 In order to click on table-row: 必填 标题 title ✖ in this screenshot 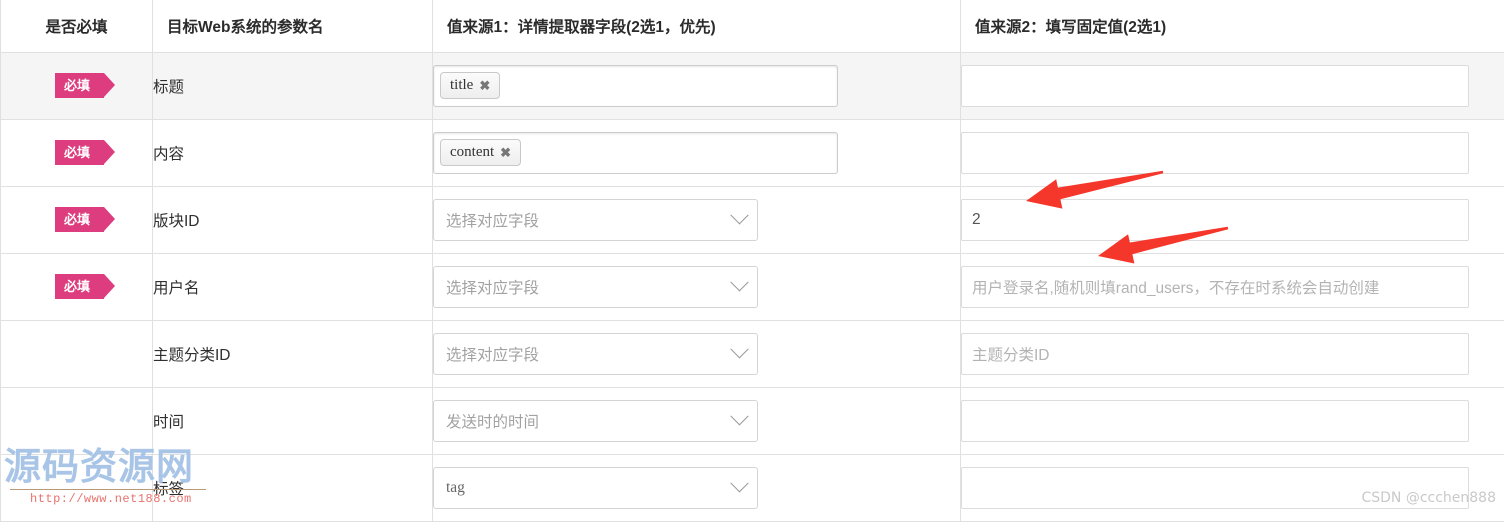, I will do `click(752, 85)`.